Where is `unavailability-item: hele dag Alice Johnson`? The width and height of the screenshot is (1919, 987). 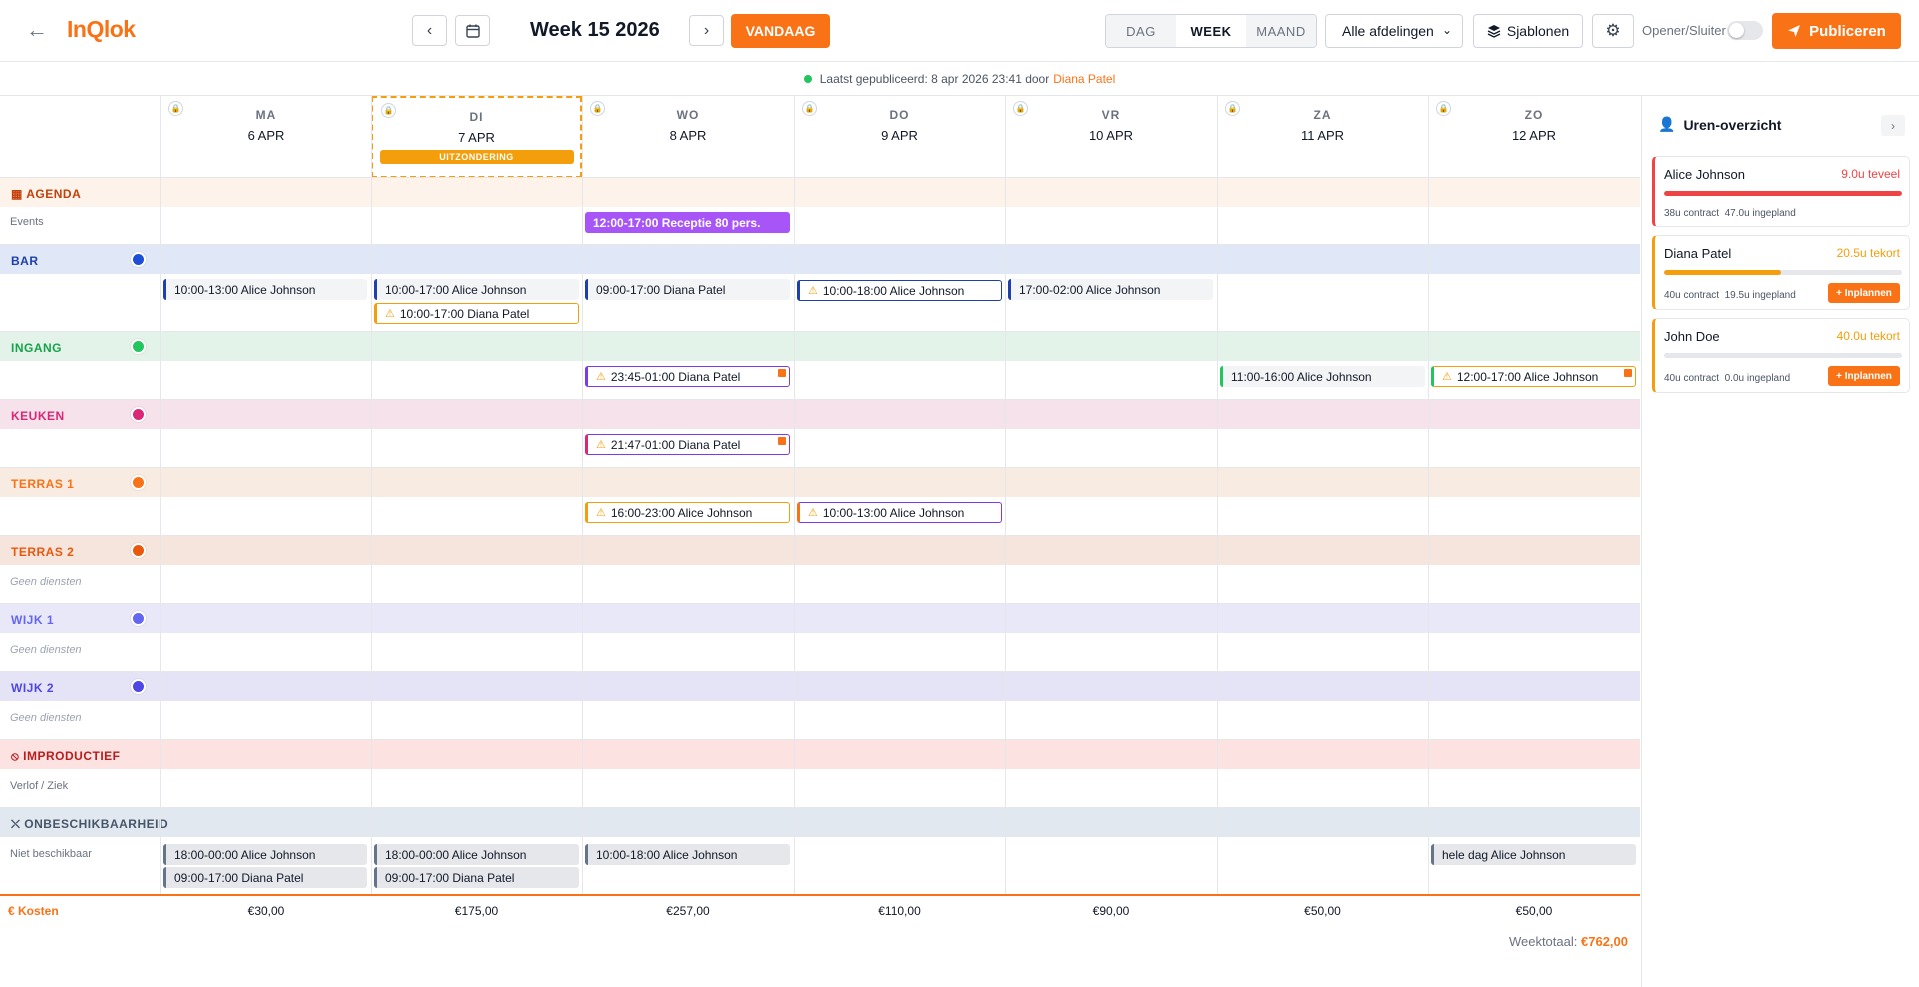 unavailability-item: hele dag Alice Johnson is located at coordinates (1533, 854).